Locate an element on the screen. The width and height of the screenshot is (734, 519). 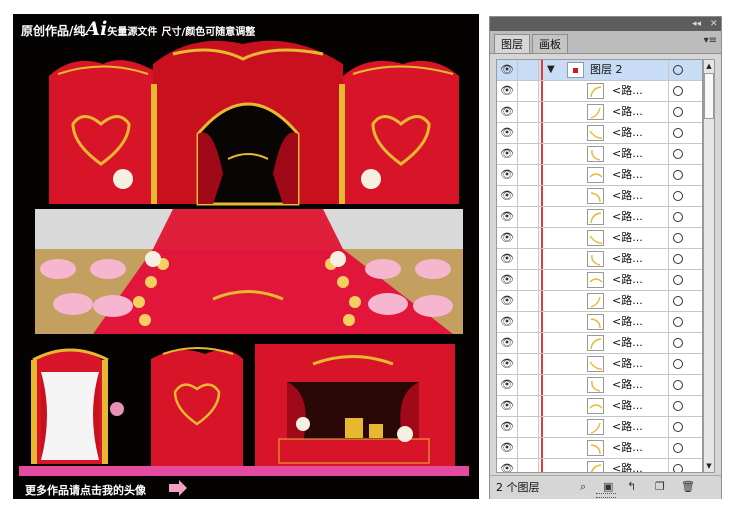
collapse-arrows-icon: ◂◂ is located at coordinates (696, 24).